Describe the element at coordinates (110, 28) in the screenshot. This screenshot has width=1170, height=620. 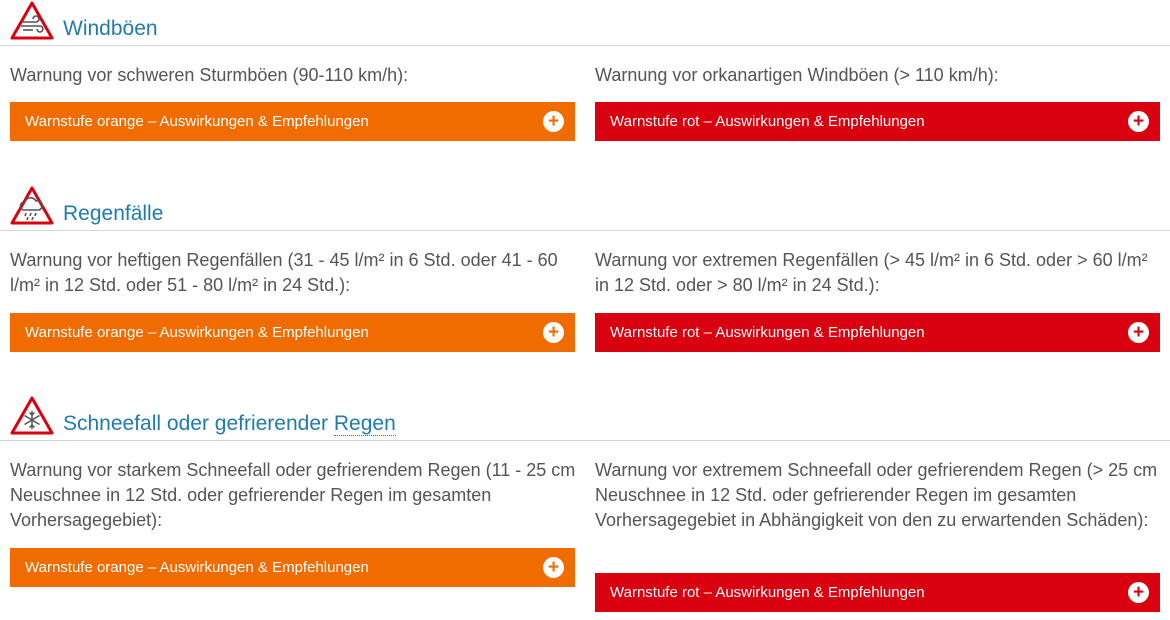
I see `section-title: Windböen` at that location.